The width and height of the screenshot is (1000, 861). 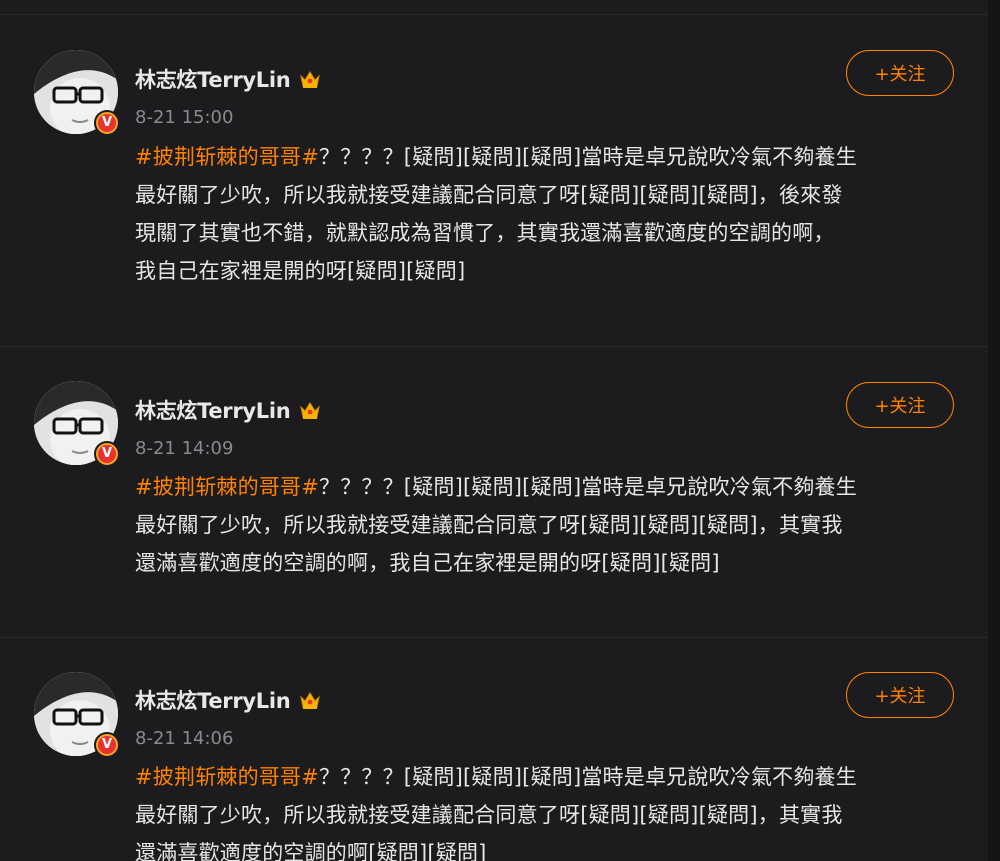 What do you see at coordinates (489, 195) in the screenshot?
I see `post-line: 最好關了少吹，所以我就接受建議配合同意了呀[疑問][疑問][疑問]，後來發` at bounding box center [489, 195].